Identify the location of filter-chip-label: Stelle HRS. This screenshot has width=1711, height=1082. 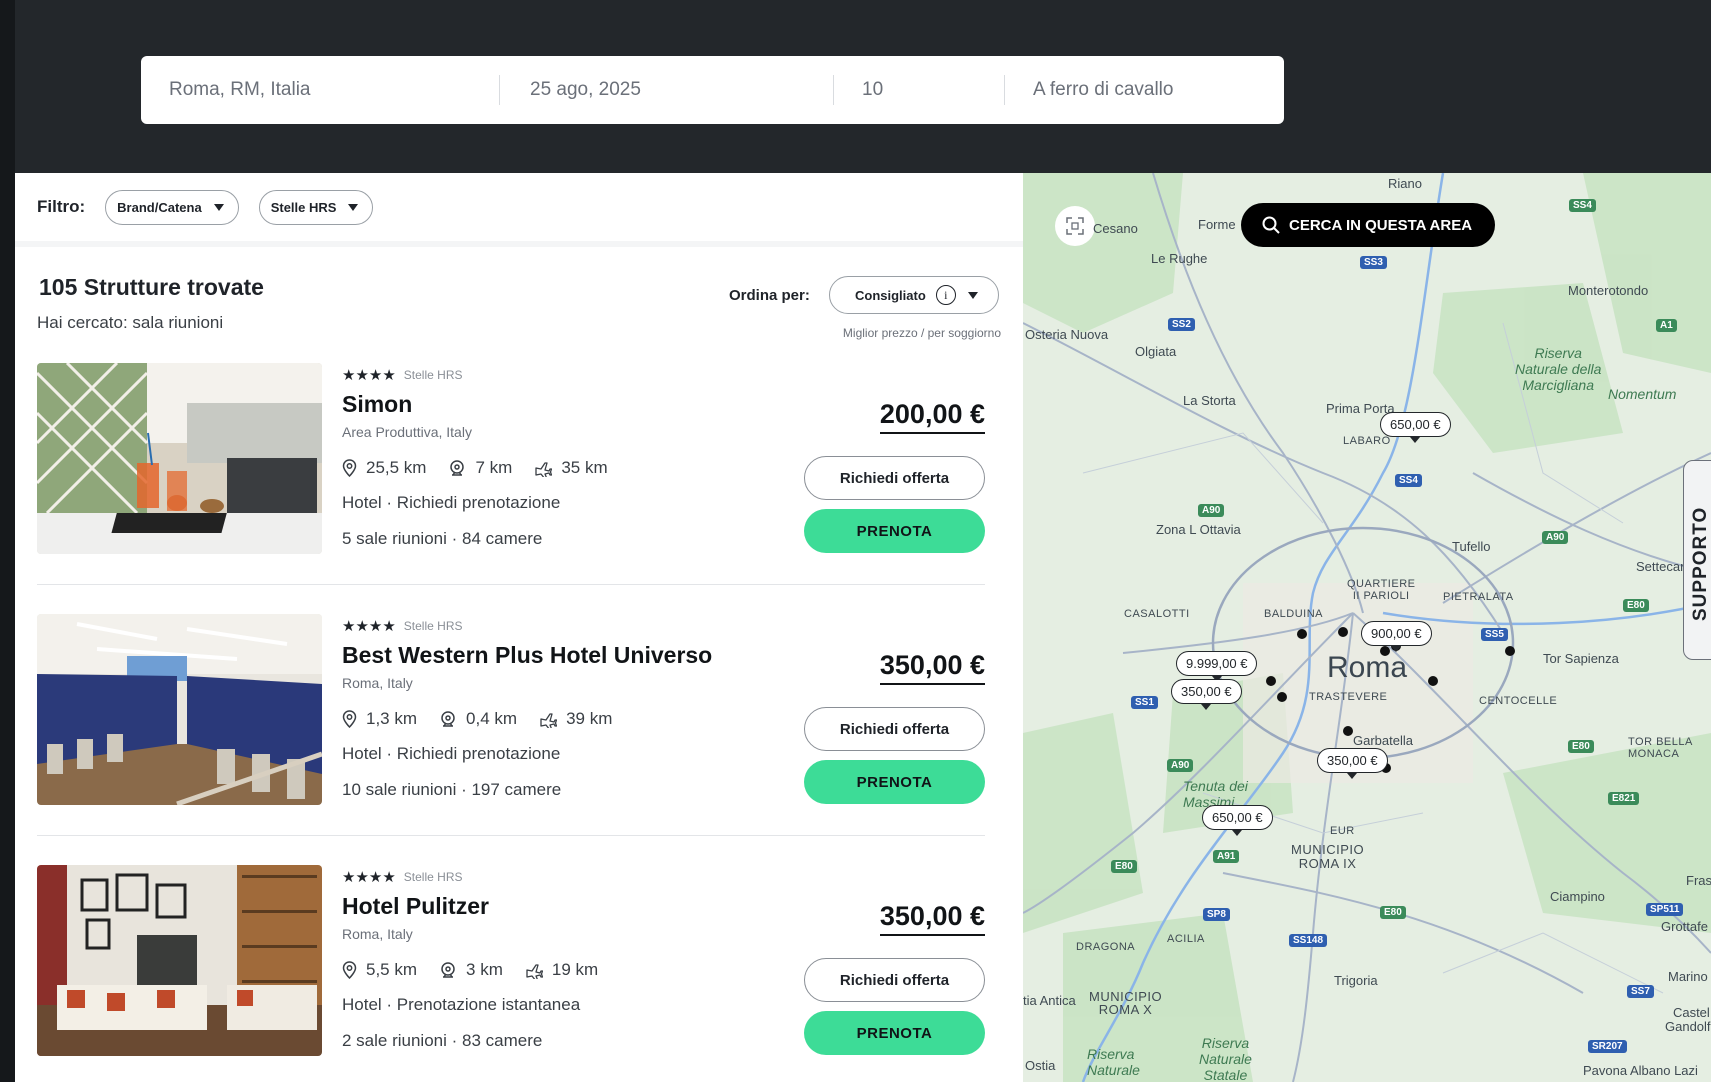
(303, 207).